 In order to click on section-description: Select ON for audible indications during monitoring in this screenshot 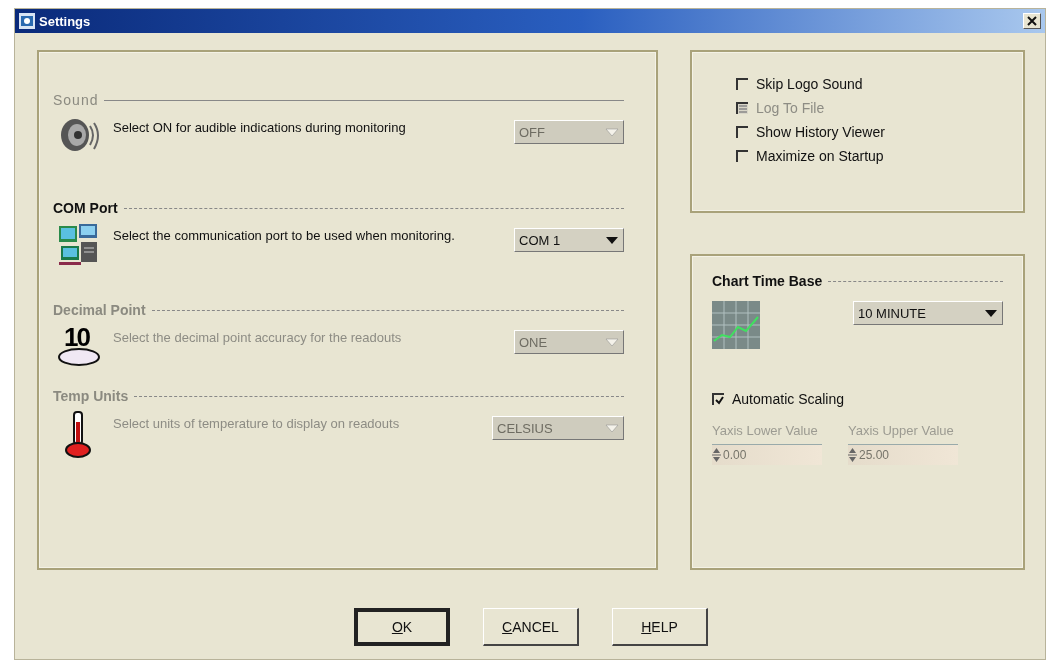, I will do `click(260, 128)`.